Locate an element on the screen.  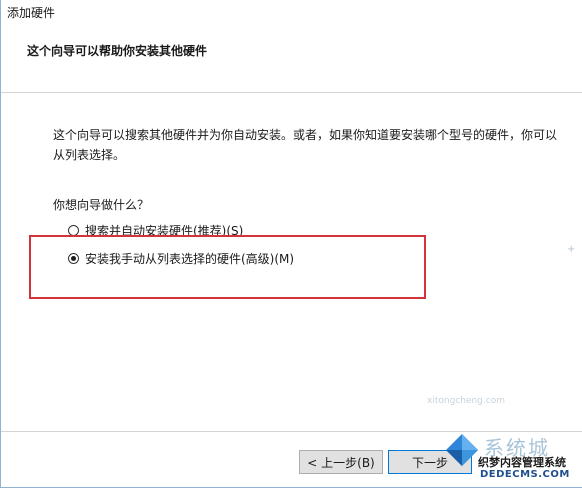
wizard-header: 这个向导可以帮助你安装其他硬件 is located at coordinates (291, 57).